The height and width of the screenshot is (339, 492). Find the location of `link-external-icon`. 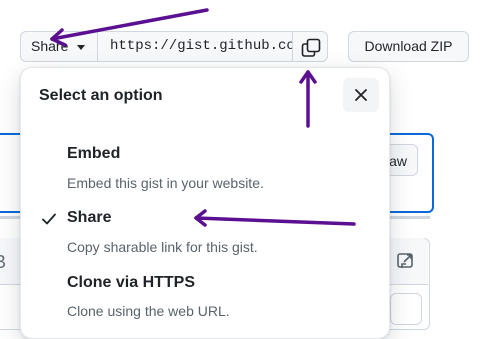

link-external-icon is located at coordinates (406, 261).